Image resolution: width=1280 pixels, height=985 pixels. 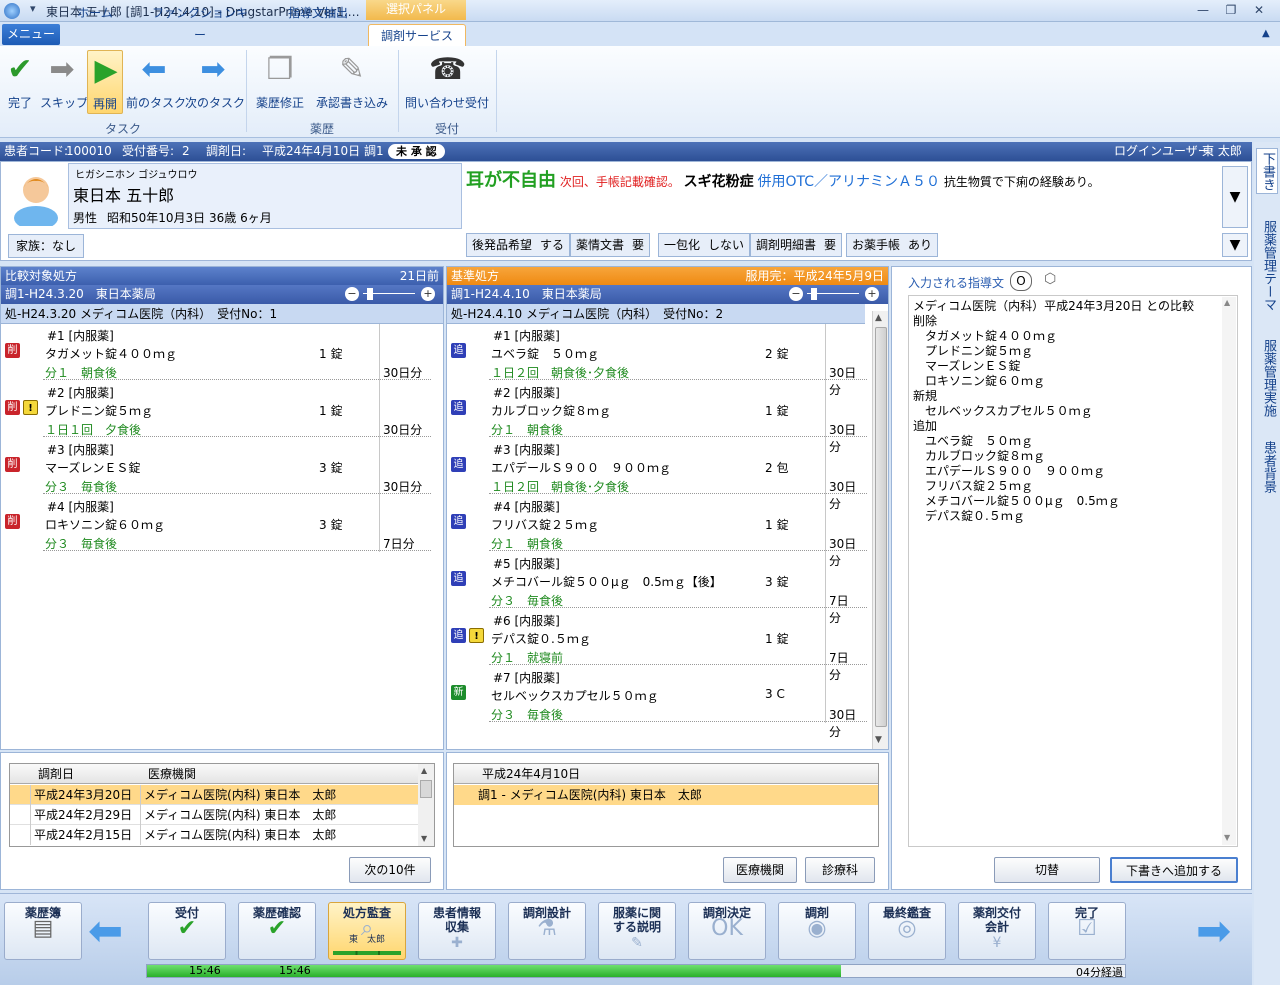 I want to click on tab-home: ホーム, so click(x=95, y=13).